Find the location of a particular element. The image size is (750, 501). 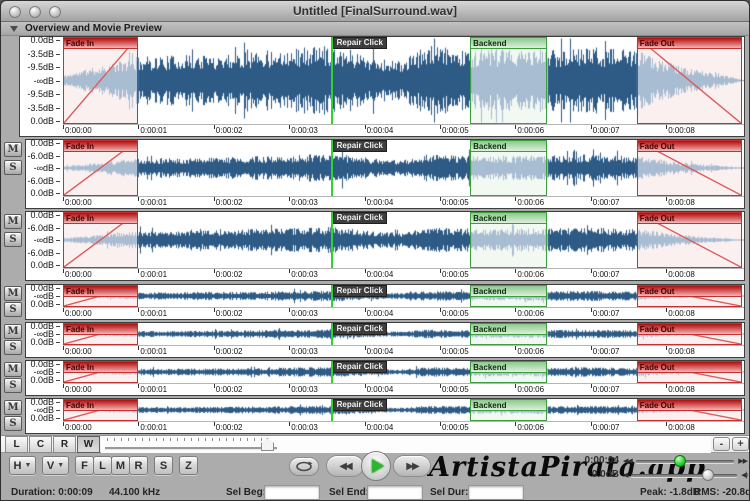

repair-click-marker-line is located at coordinates (331, 80).